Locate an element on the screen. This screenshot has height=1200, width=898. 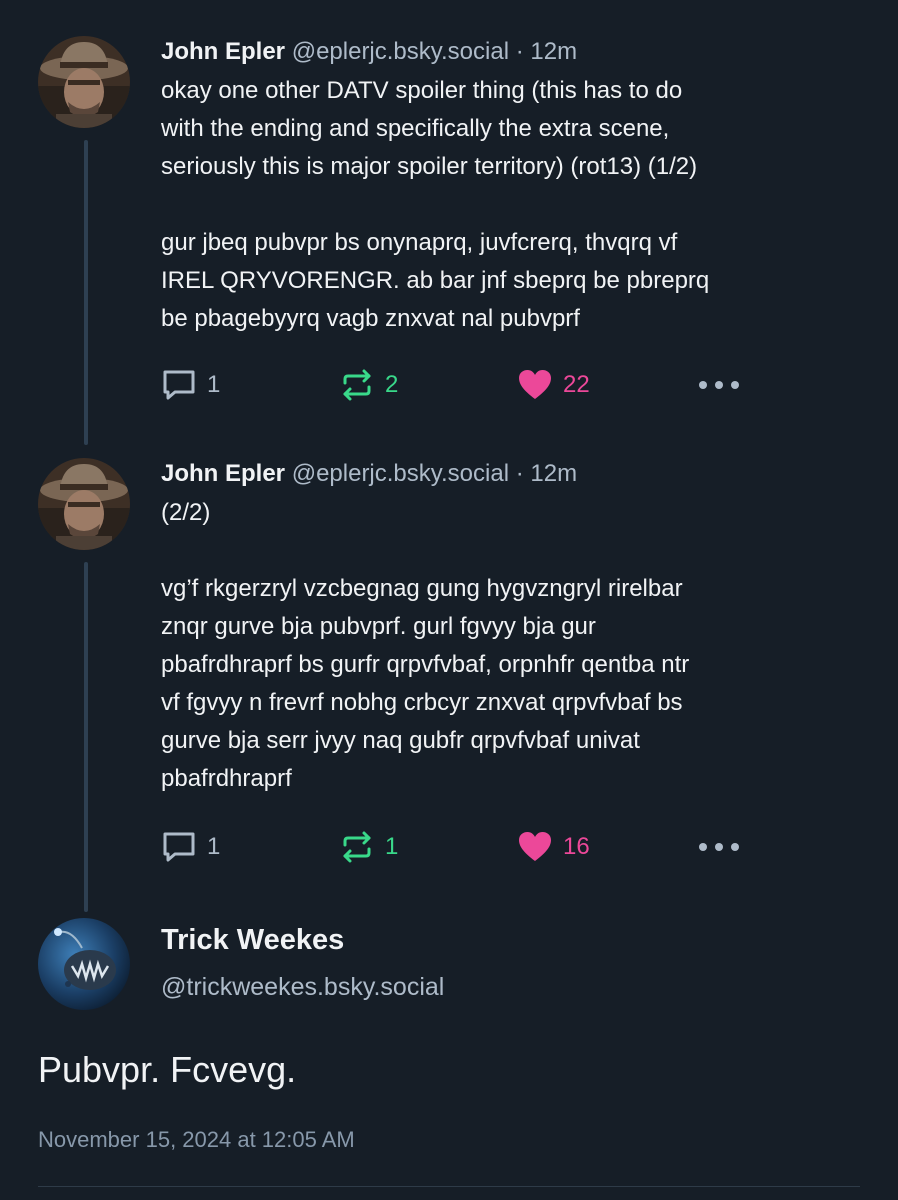
repost-button: 1 is located at coordinates (368, 847).